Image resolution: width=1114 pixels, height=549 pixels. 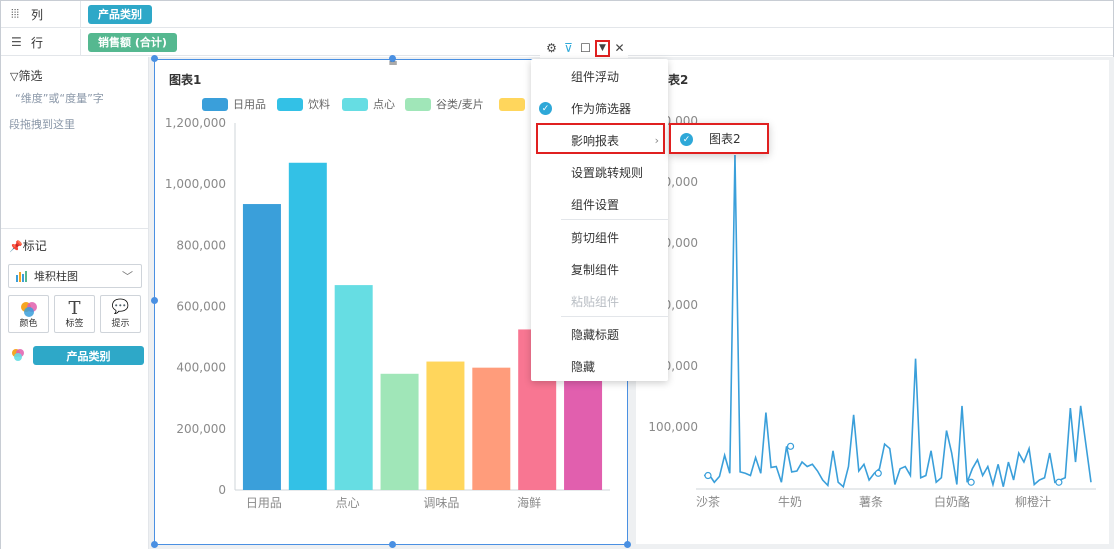 I want to click on submenu-item-chart2: 图表2, so click(x=725, y=138).